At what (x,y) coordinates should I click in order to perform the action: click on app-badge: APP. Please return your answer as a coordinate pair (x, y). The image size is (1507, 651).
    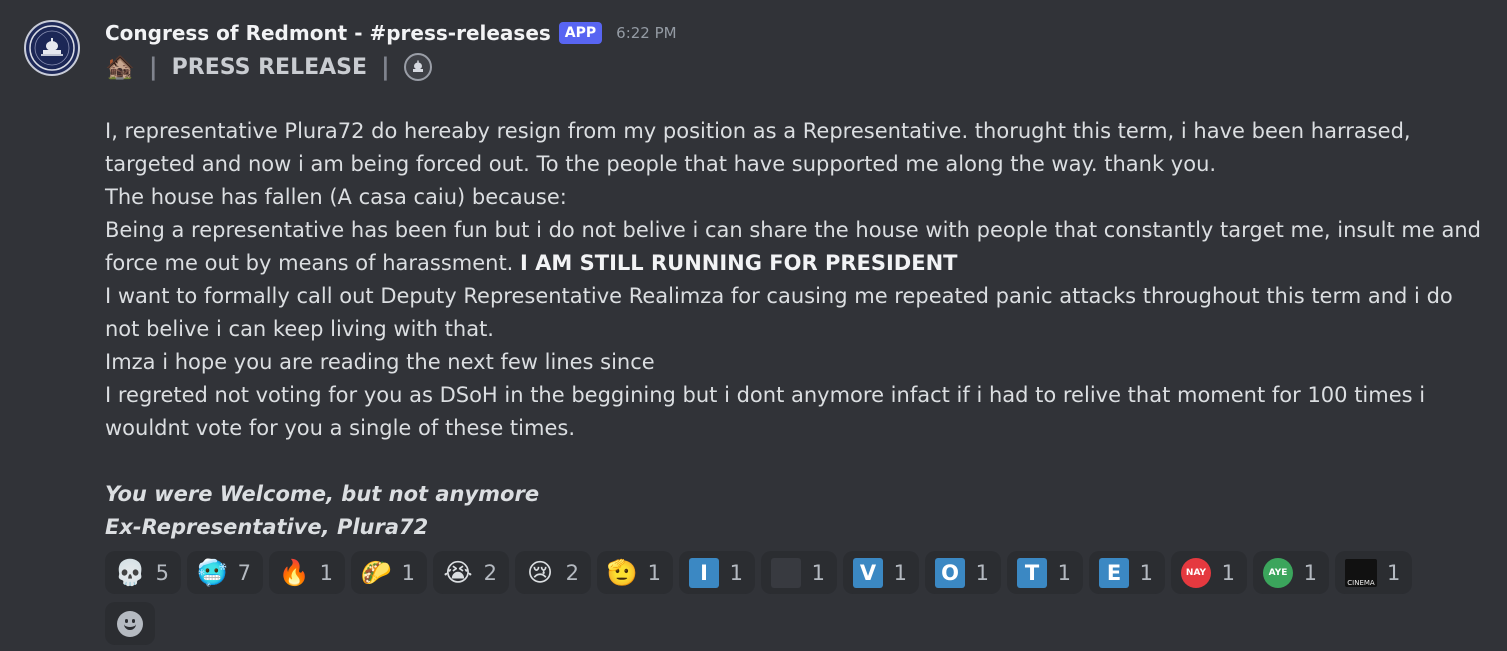
    Looking at the image, I should click on (580, 33).